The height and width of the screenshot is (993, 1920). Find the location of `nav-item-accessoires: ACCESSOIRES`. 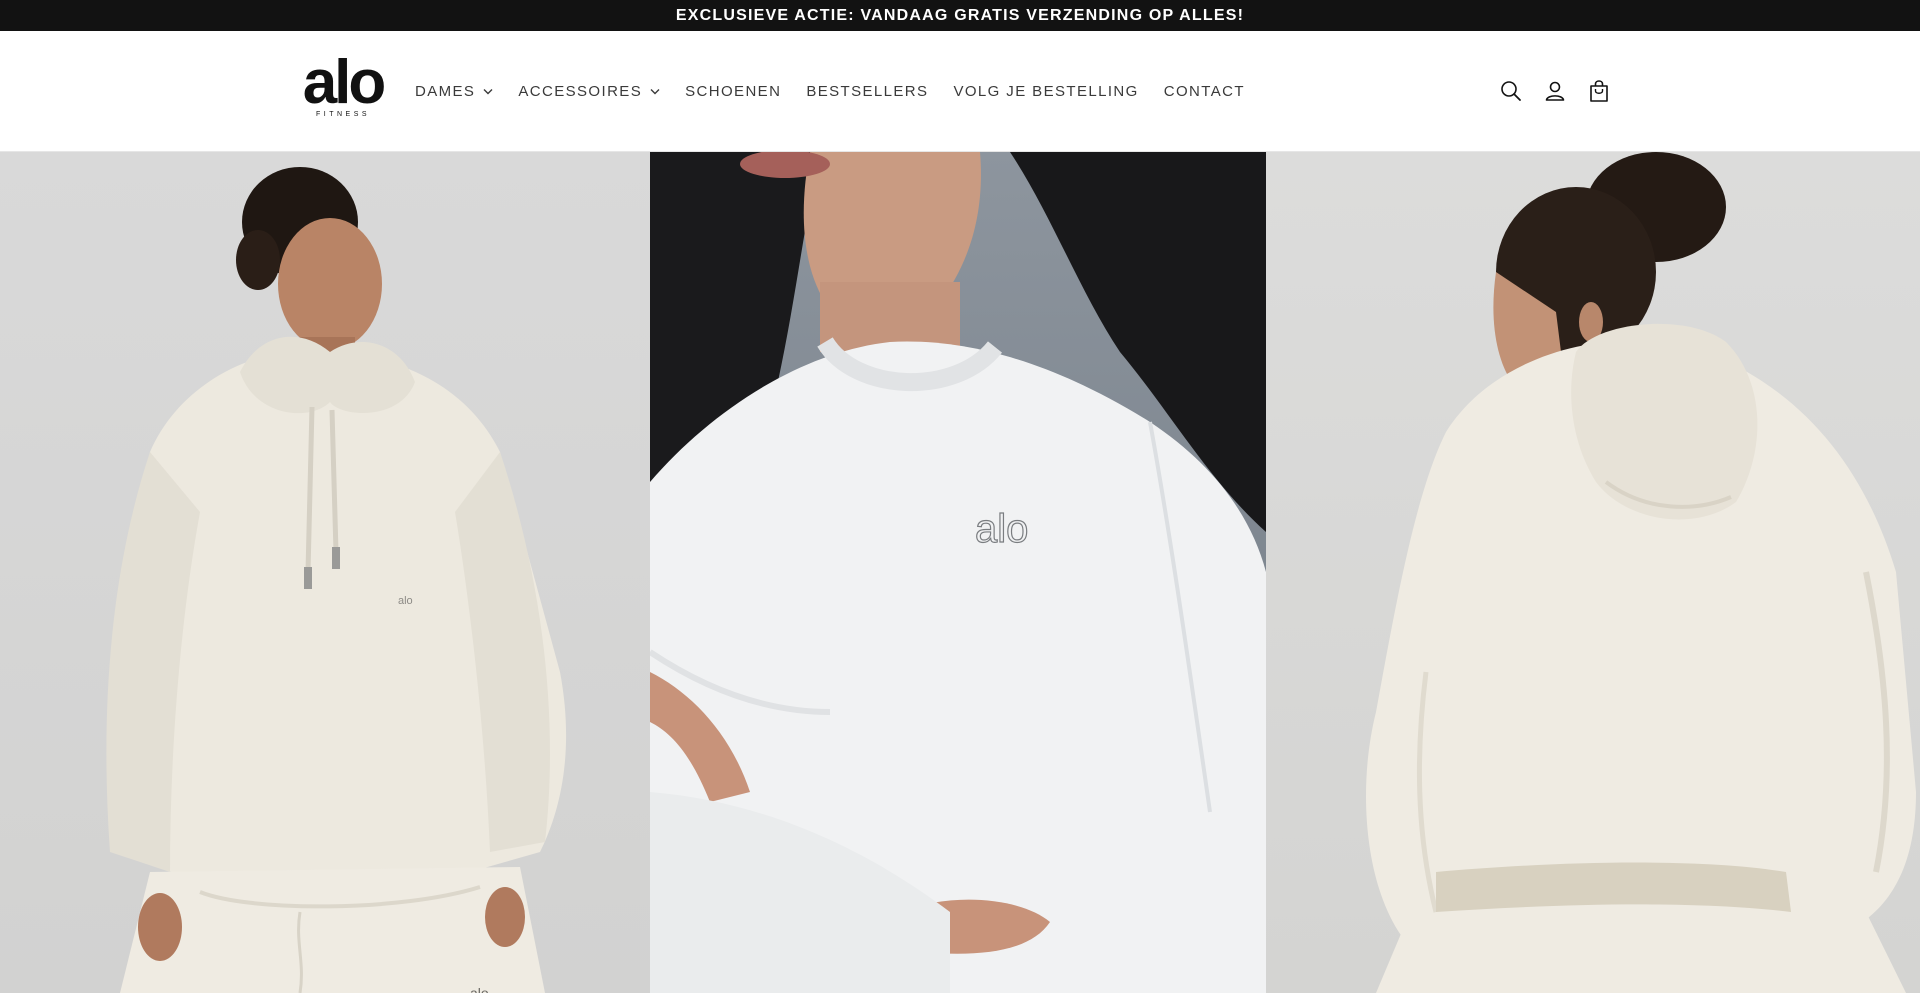

nav-item-accessoires: ACCESSOIRES is located at coordinates (589, 91).